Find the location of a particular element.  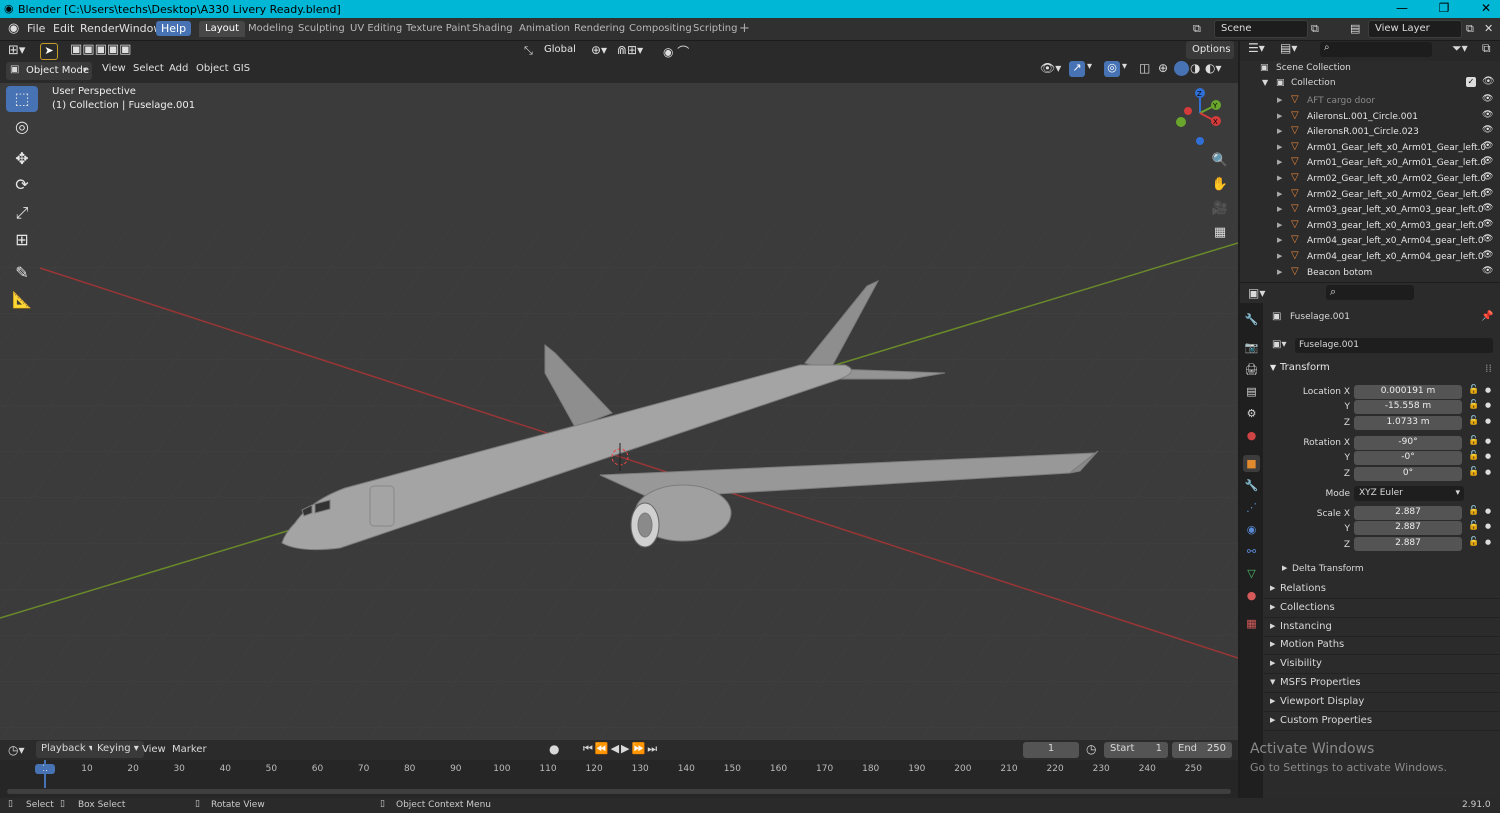

annotate-tool-icon: ✎ is located at coordinates (22, 273).